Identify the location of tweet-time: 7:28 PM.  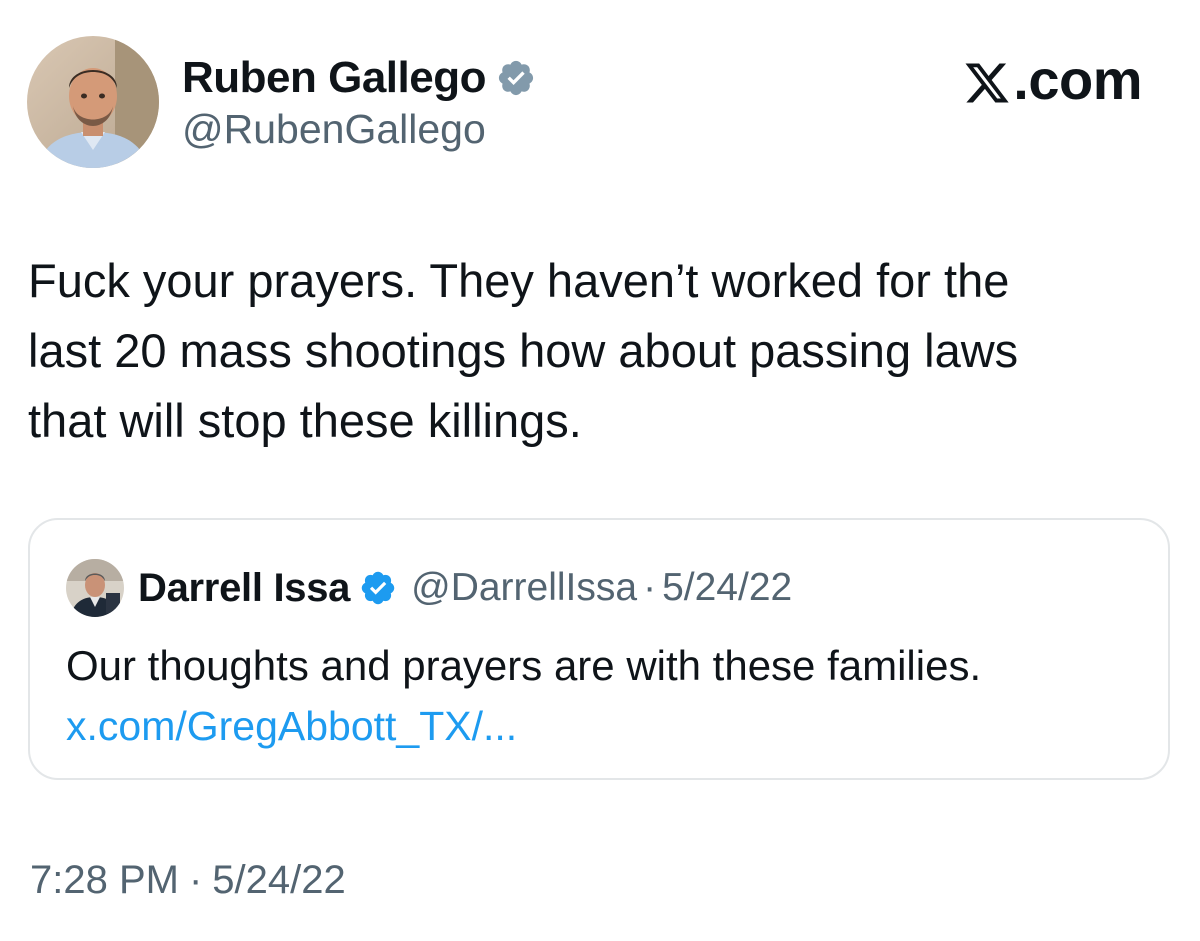
(104, 880).